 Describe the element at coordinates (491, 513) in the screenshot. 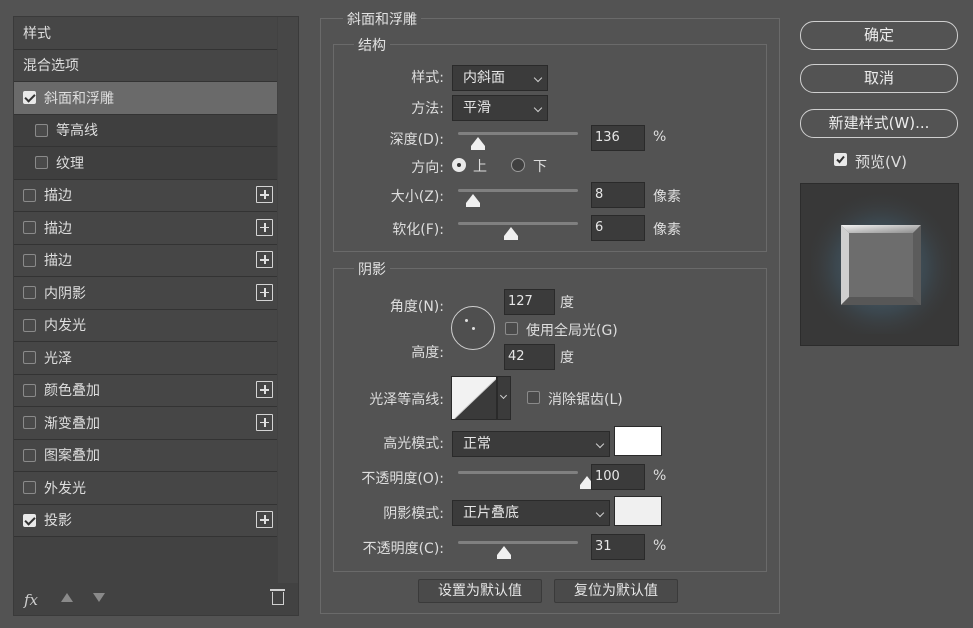

I see `shadow-mode-value: 正片叠底` at that location.